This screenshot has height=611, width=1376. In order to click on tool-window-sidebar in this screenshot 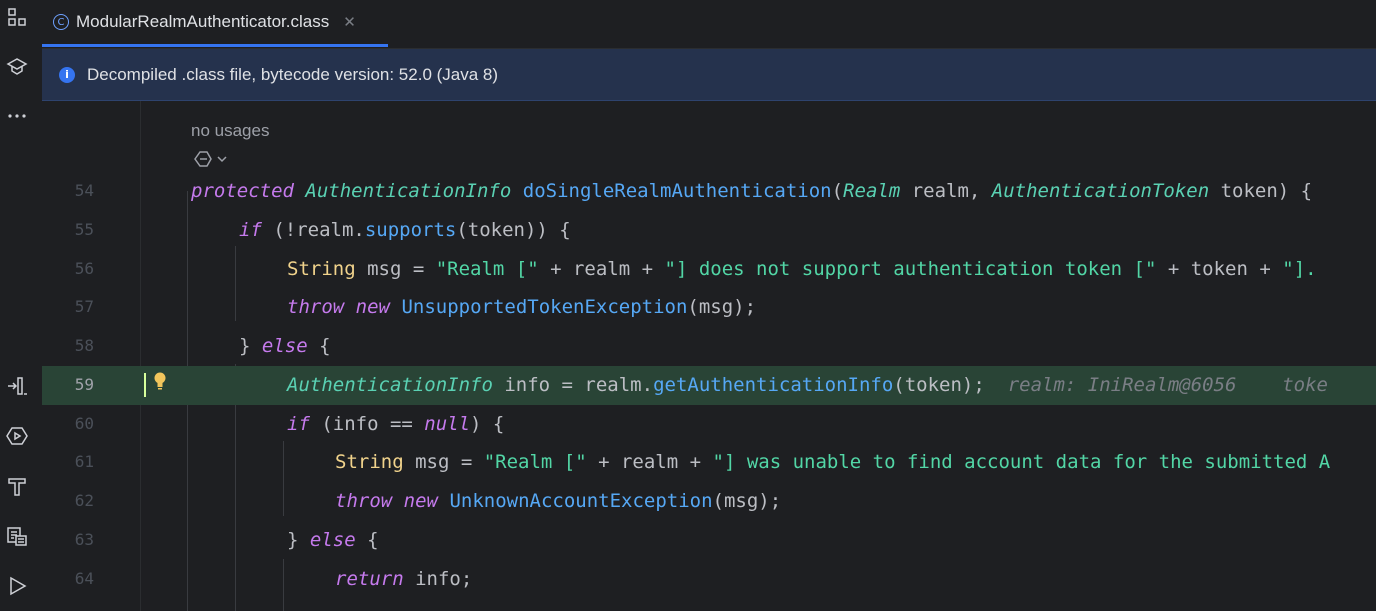, I will do `click(21, 305)`.